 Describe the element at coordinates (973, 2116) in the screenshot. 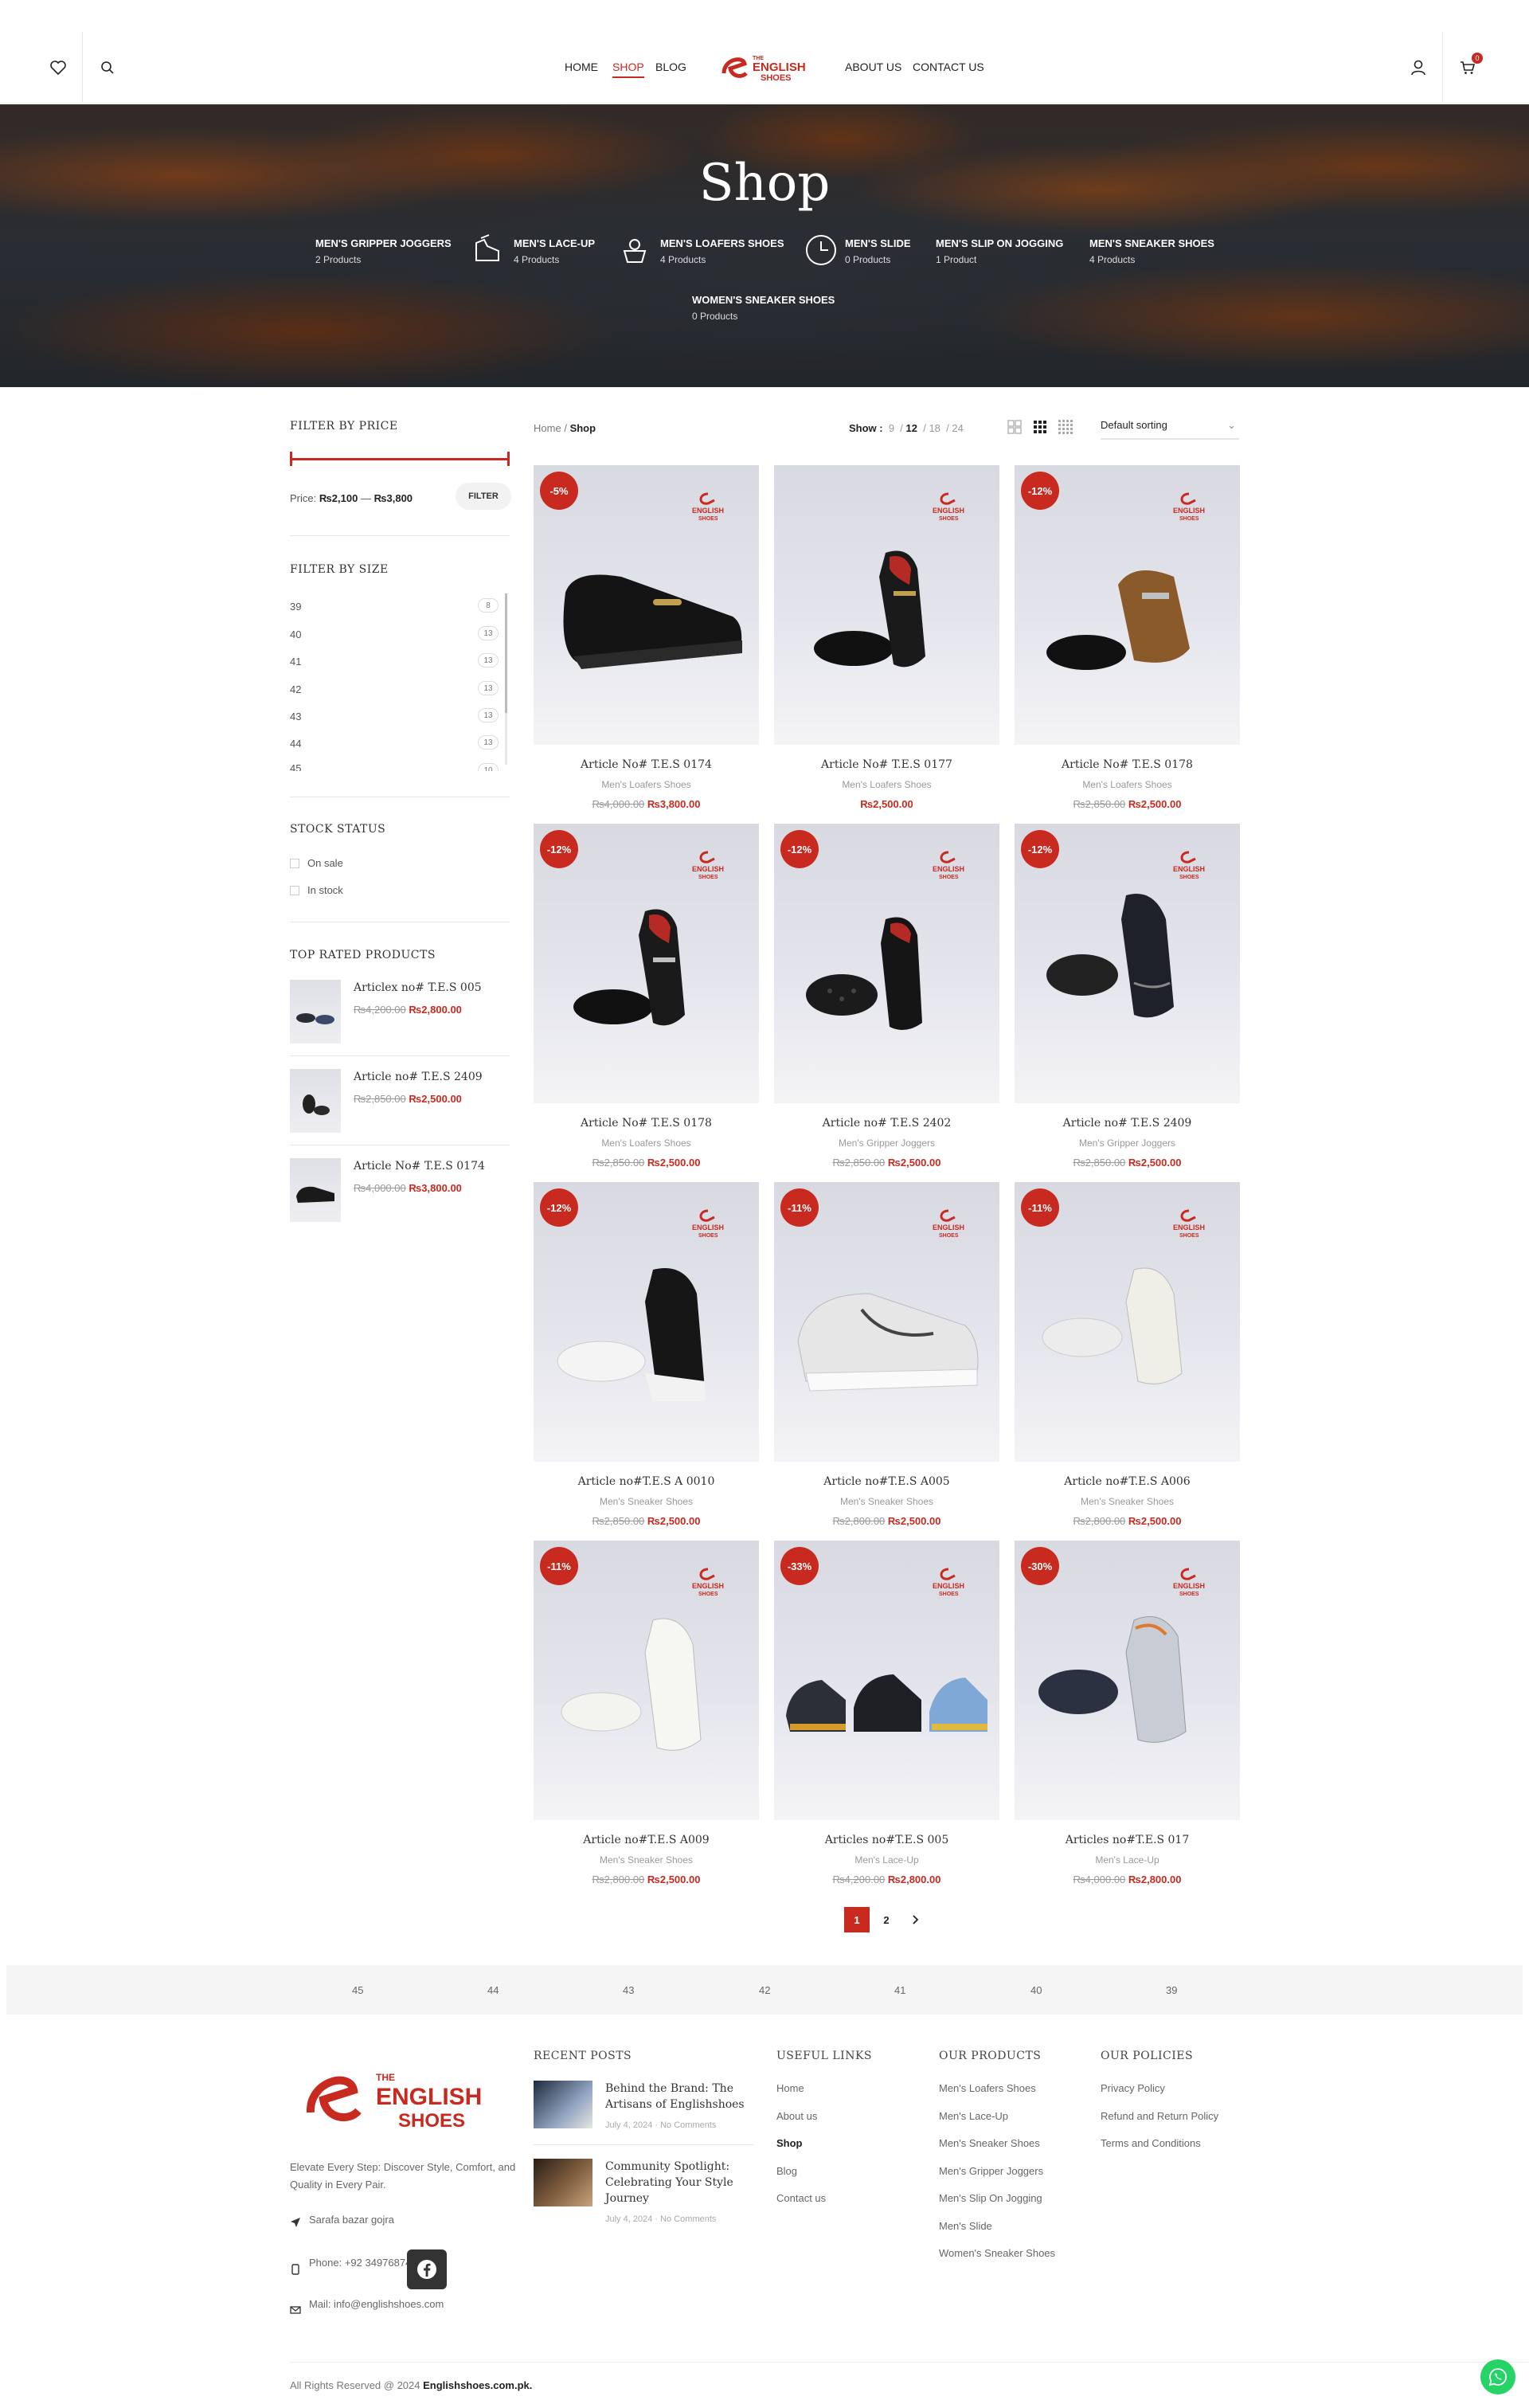

I see `footer-product-link: Men's Lace-Up` at that location.